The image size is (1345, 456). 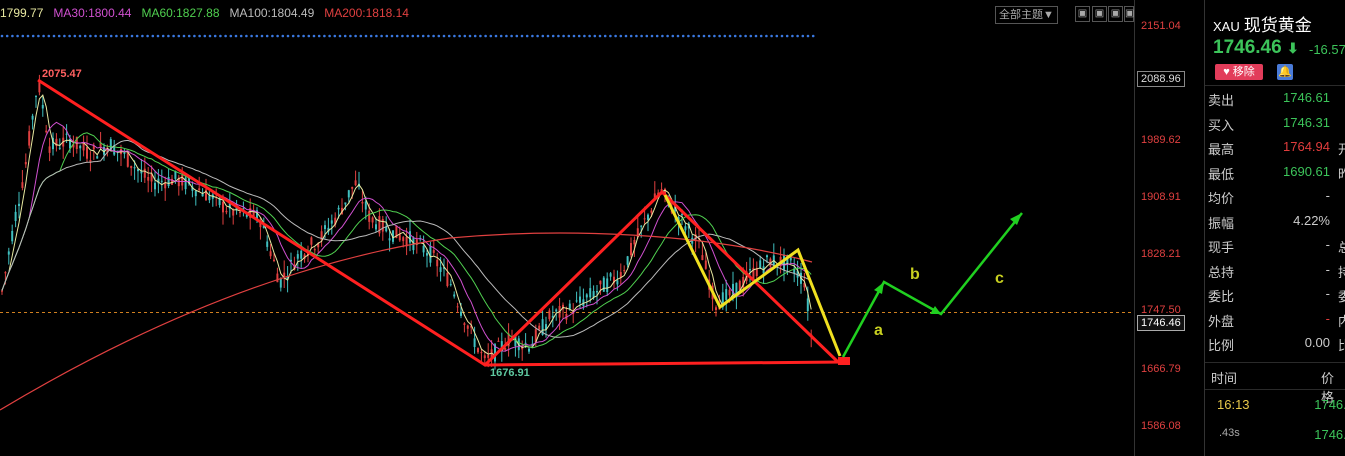 What do you see at coordinates (1341, 320) in the screenshot?
I see `stat-extra: 内` at bounding box center [1341, 320].